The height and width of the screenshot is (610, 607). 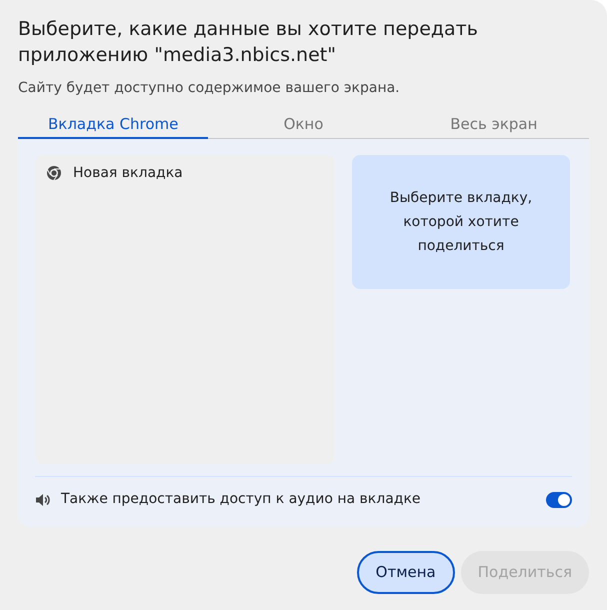 What do you see at coordinates (559, 500) in the screenshot?
I see `audio-toggle` at bounding box center [559, 500].